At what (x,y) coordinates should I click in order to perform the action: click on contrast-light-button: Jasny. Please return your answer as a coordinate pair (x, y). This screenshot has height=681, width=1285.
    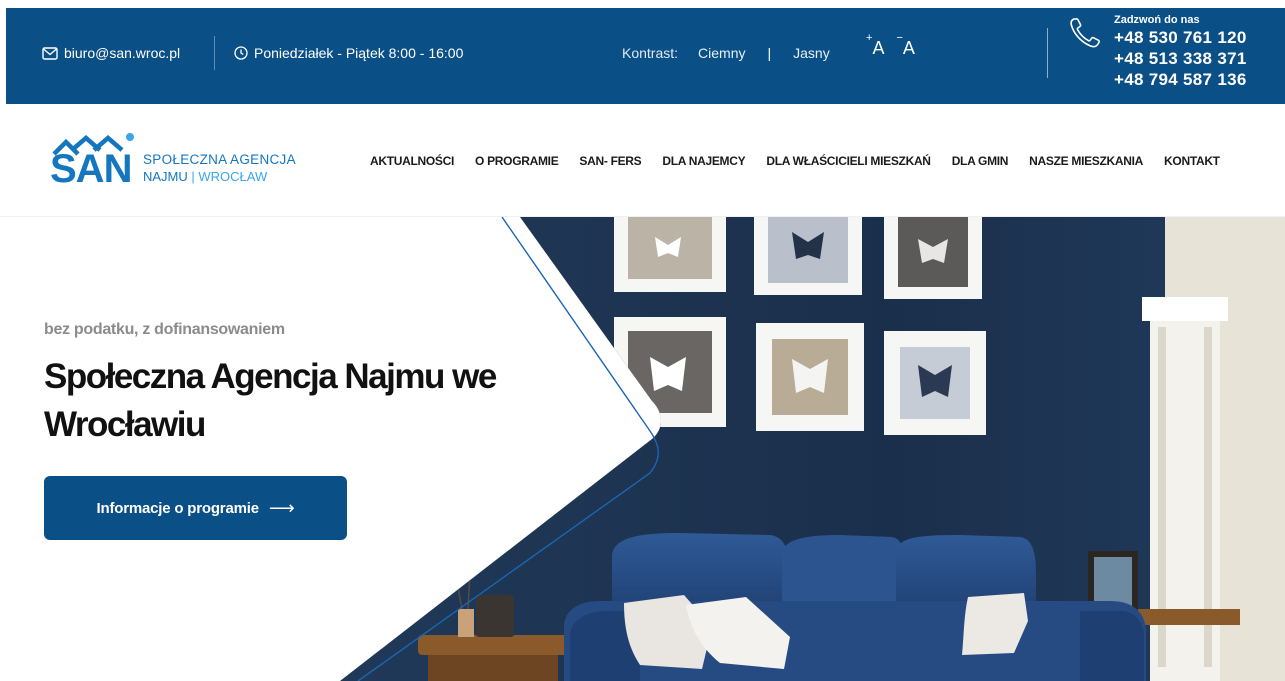
    Looking at the image, I should click on (811, 53).